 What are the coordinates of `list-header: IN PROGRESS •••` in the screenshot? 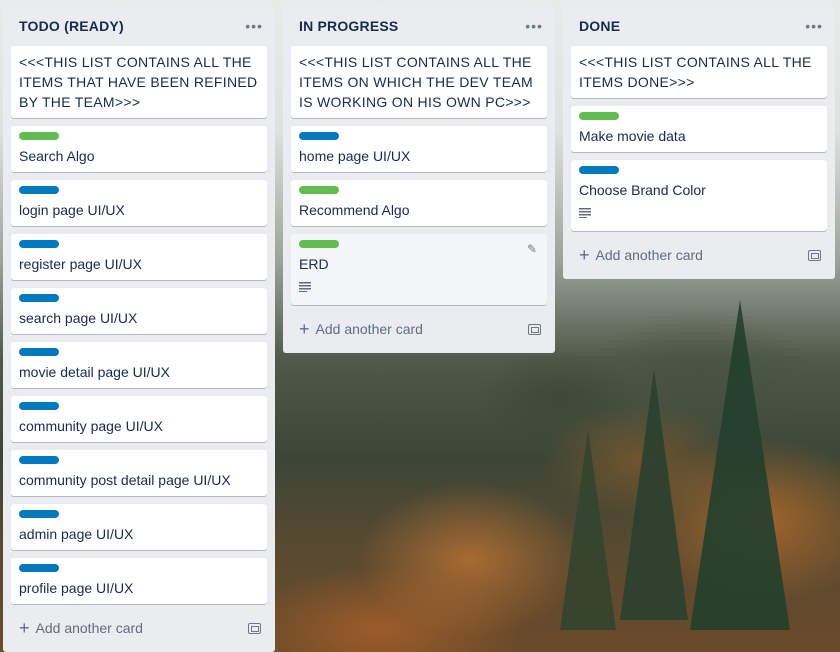 It's located at (419, 26).